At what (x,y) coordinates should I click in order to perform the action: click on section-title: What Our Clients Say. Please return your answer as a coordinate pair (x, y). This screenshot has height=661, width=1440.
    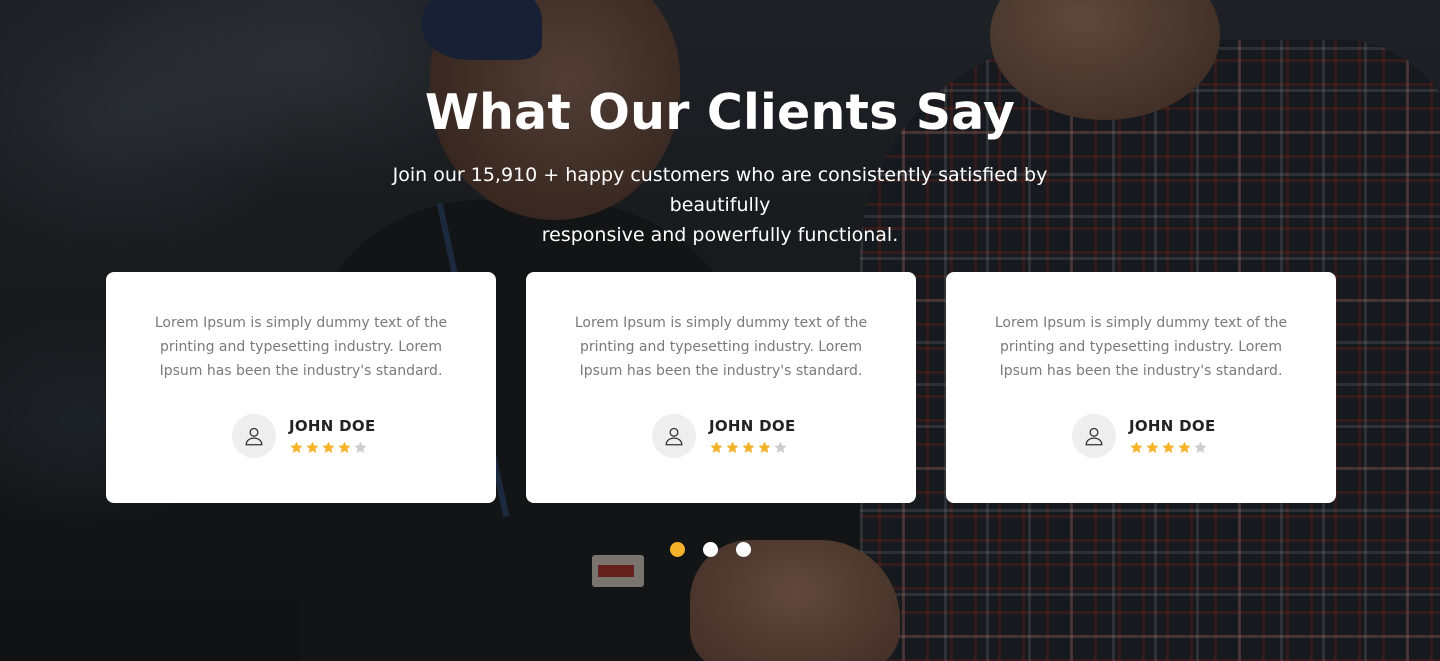
    Looking at the image, I should click on (720, 112).